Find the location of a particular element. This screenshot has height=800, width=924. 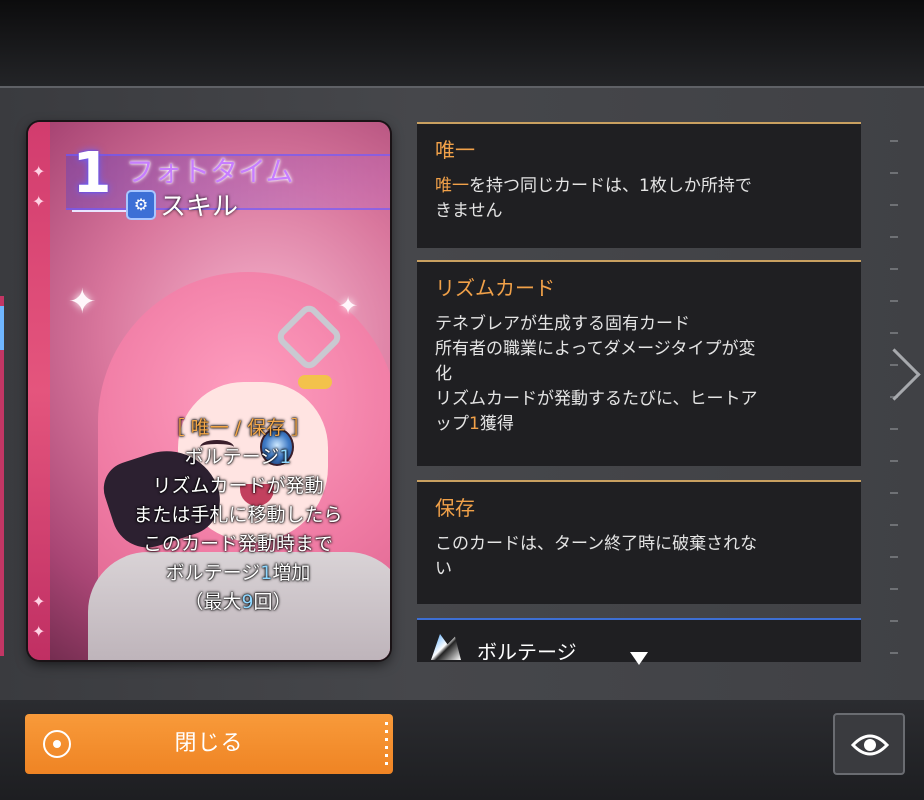

effect-line: または手札に移動したら is located at coordinates (238, 515).